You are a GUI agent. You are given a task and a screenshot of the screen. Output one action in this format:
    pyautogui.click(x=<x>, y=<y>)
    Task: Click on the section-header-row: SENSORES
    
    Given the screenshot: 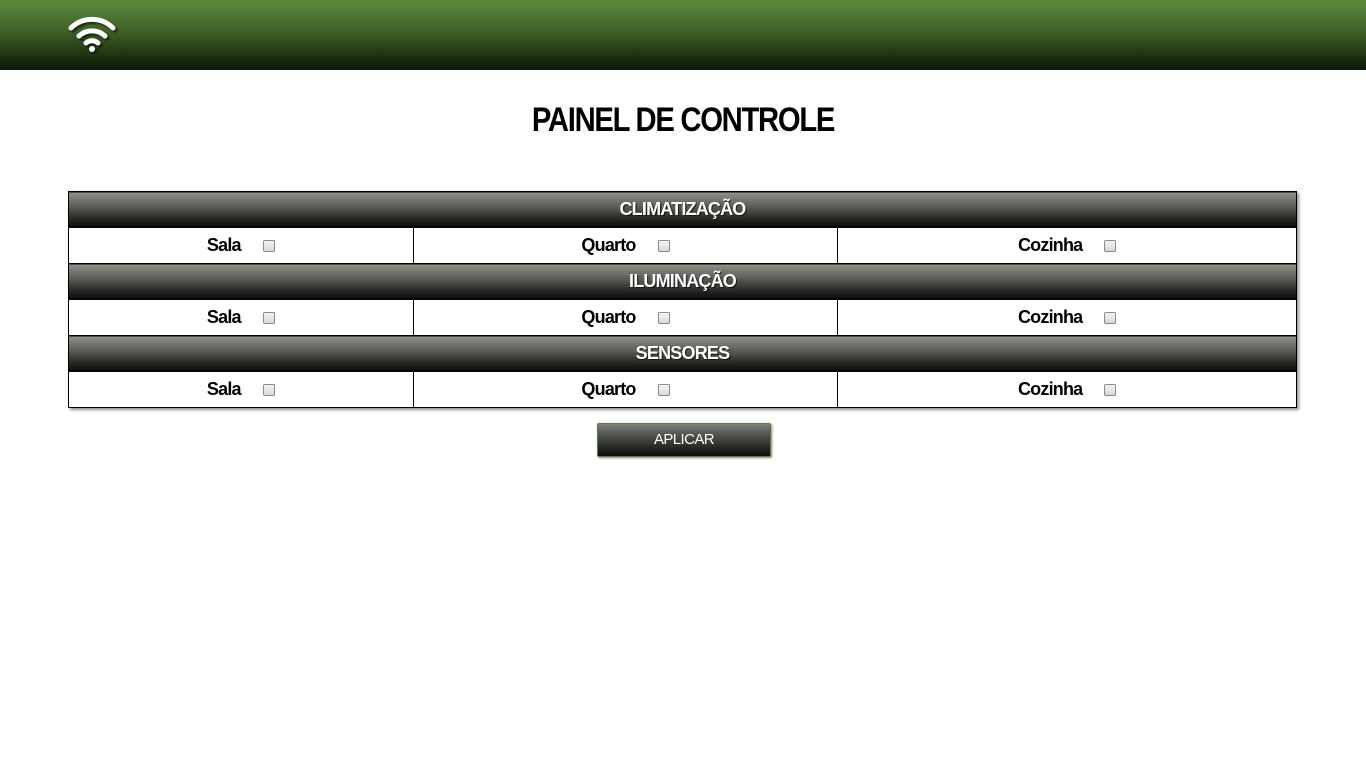 What is the action you would take?
    pyautogui.click(x=682, y=353)
    